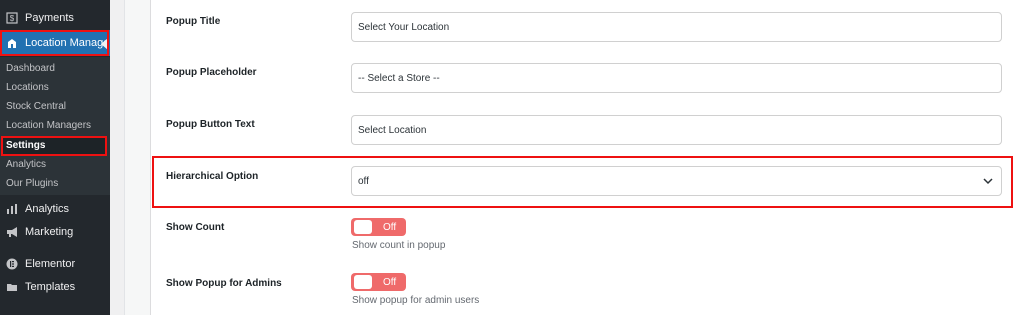  I want to click on sidebar-item-location-manage: Location Manage, so click(55, 43).